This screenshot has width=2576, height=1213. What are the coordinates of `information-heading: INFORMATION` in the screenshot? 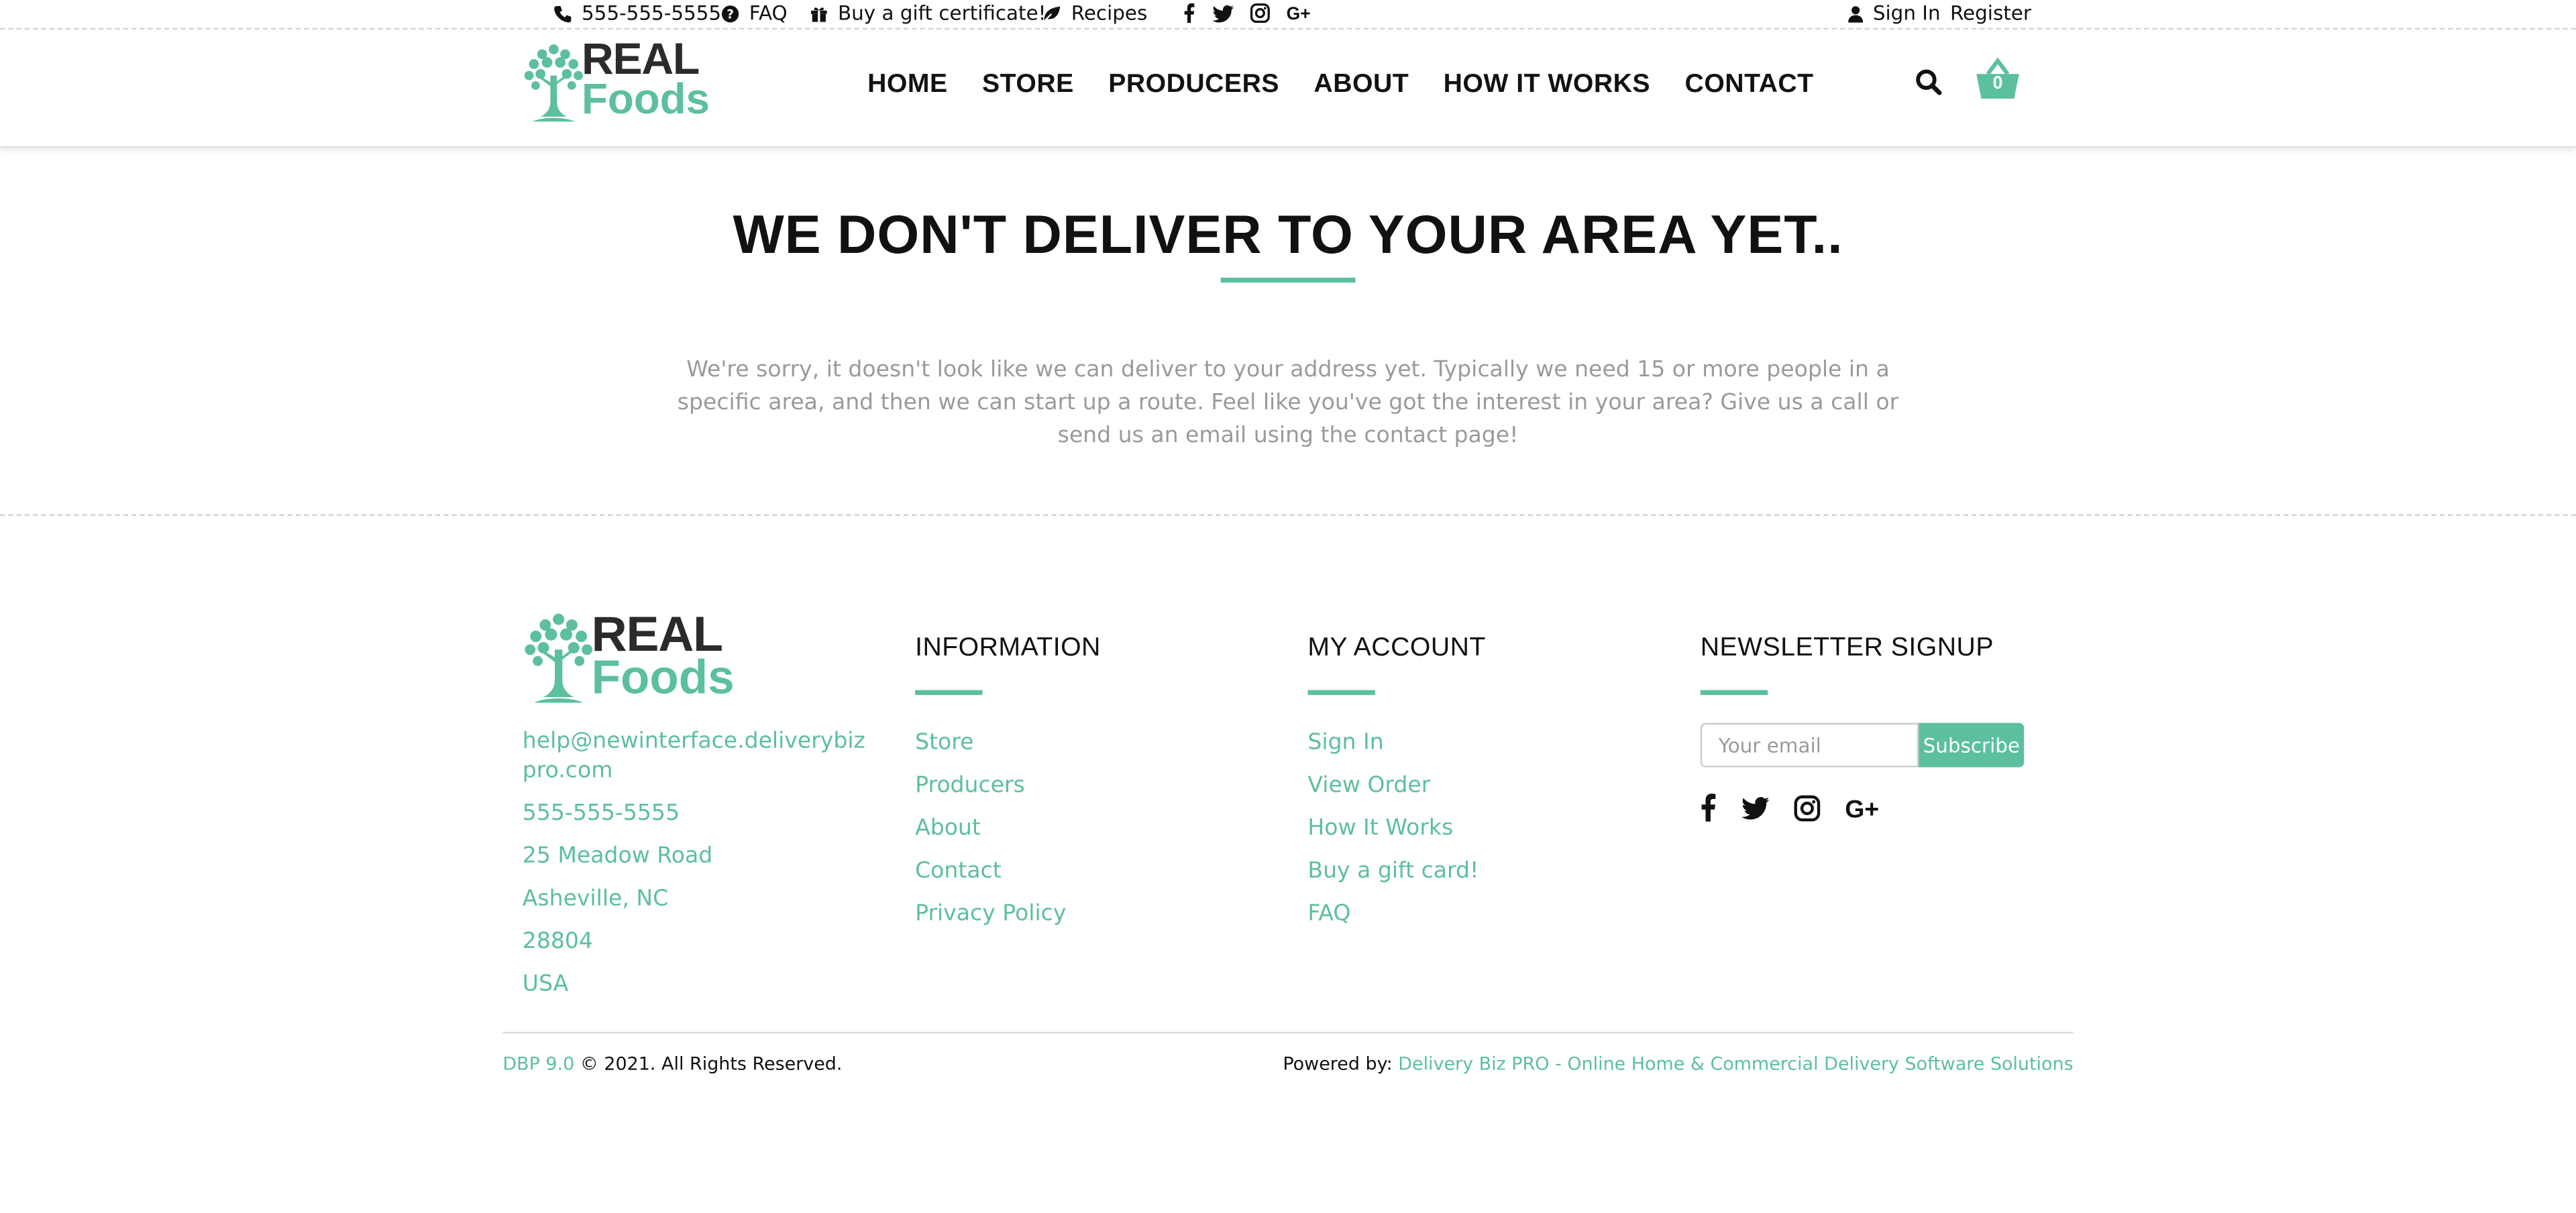 It's located at (1008, 648).